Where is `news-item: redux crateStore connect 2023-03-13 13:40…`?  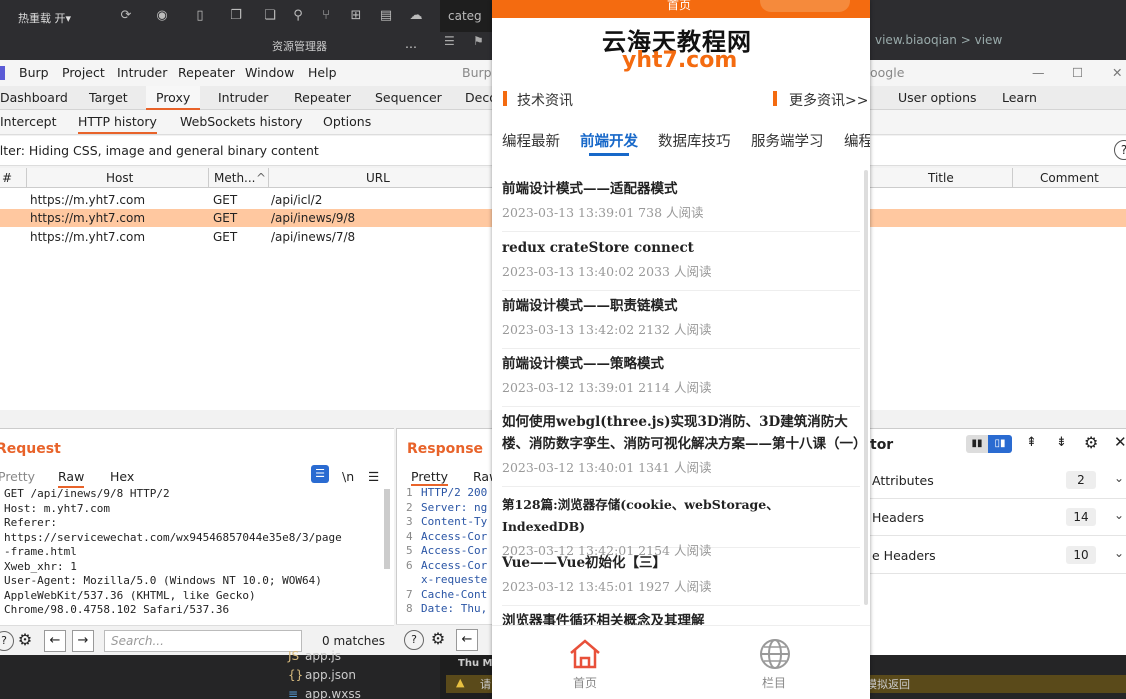 news-item: redux crateStore connect 2023-03-13 13:40… is located at coordinates (681, 264).